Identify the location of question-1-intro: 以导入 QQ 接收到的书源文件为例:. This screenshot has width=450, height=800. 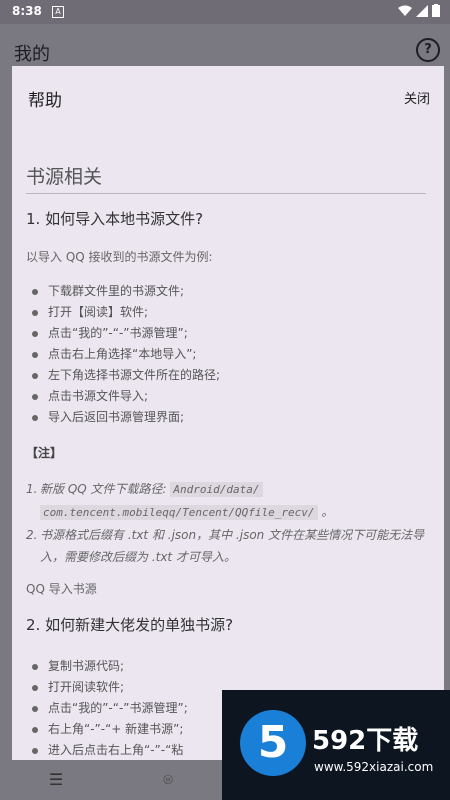
(119, 257).